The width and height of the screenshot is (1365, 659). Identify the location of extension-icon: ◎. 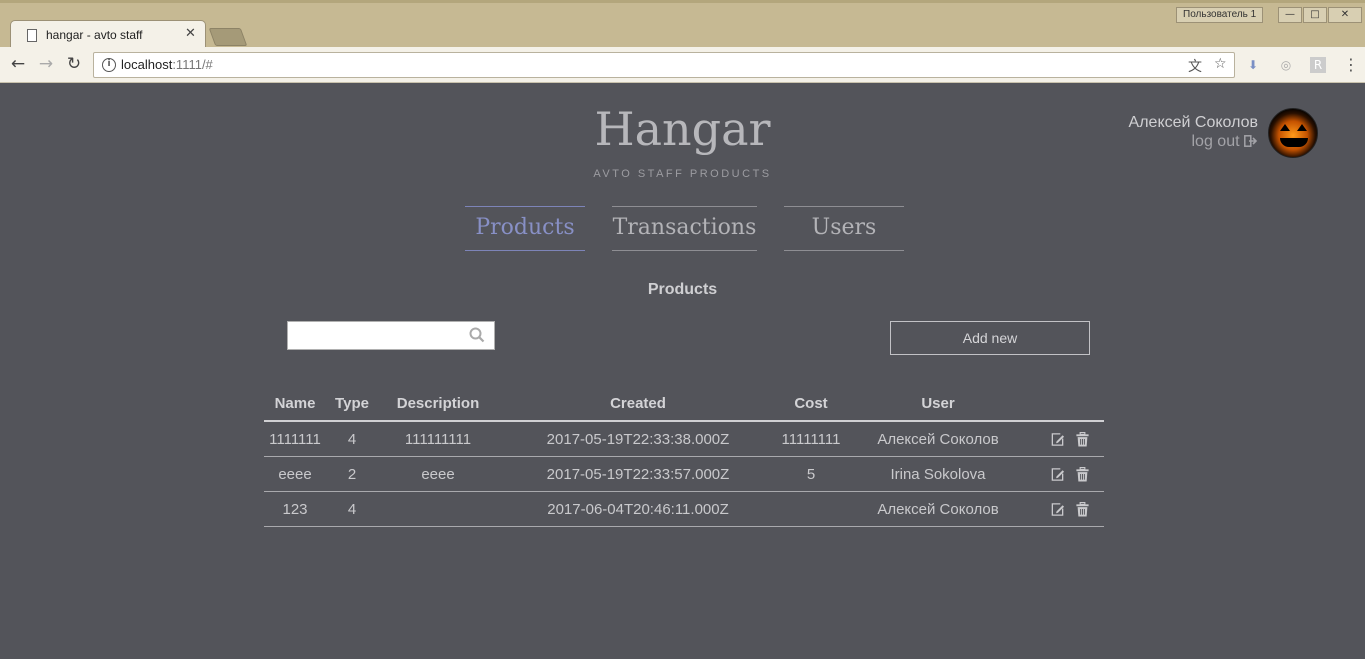
(1286, 65).